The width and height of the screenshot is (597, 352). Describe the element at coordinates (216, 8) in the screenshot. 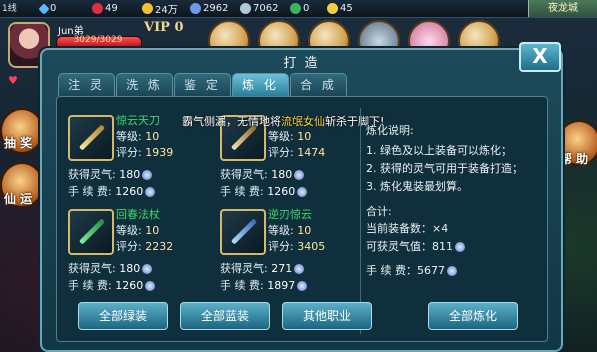

I see `blue-coin-value: 2962` at that location.